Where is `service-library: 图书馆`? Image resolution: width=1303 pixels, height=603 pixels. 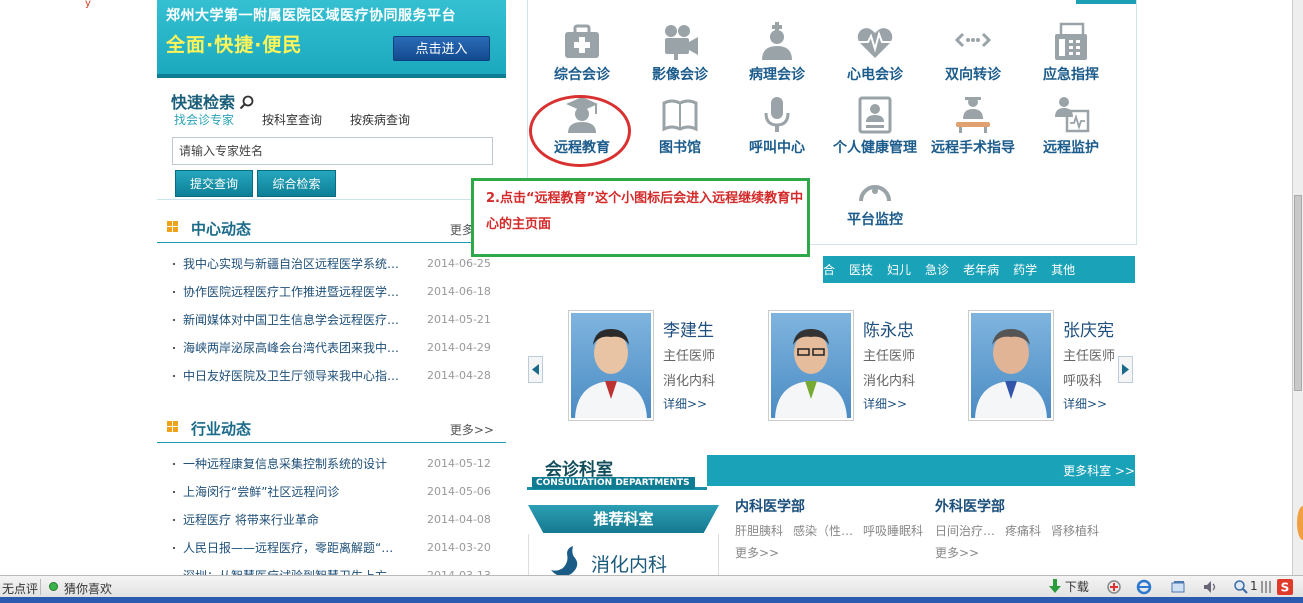
service-library: 图书馆 is located at coordinates (680, 126).